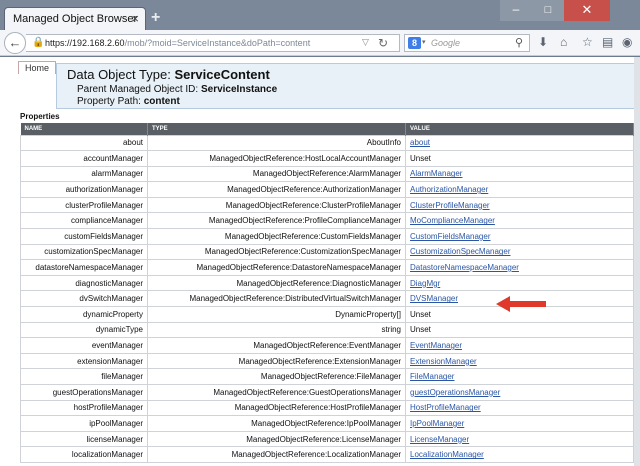 Image resolution: width=640 pixels, height=466 pixels. I want to click on property-value-link: AuthorizationManager, so click(449, 189).